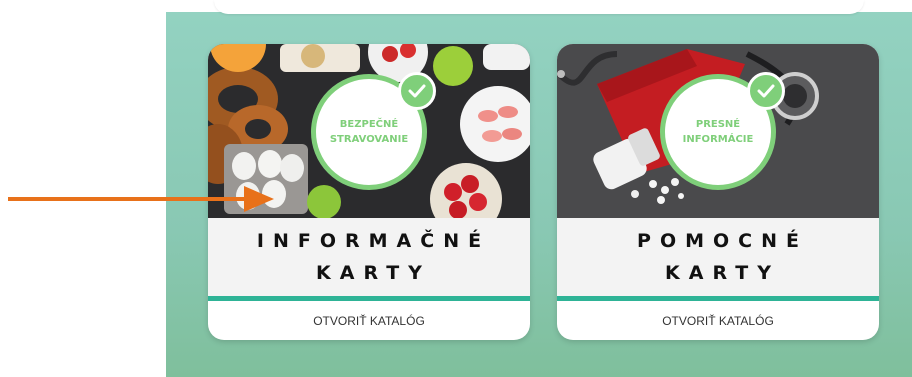  I want to click on card-title-area: POMOCNÉ KARTY, so click(718, 257).